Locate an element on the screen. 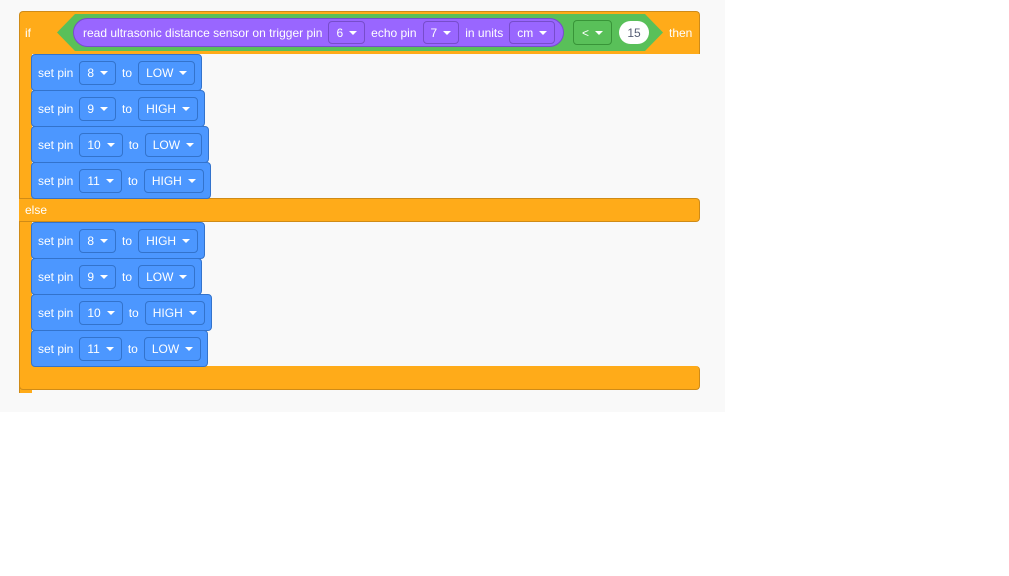  echo-pin-value: 7 is located at coordinates (434, 32).